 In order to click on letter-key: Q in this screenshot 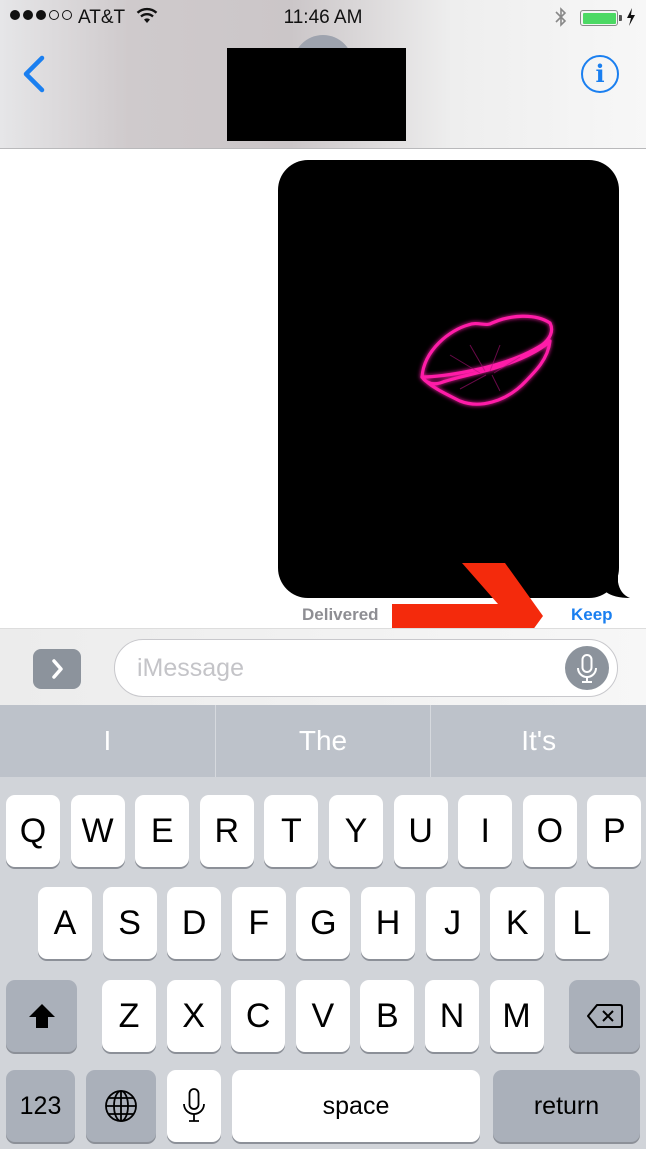, I will do `click(33, 831)`.